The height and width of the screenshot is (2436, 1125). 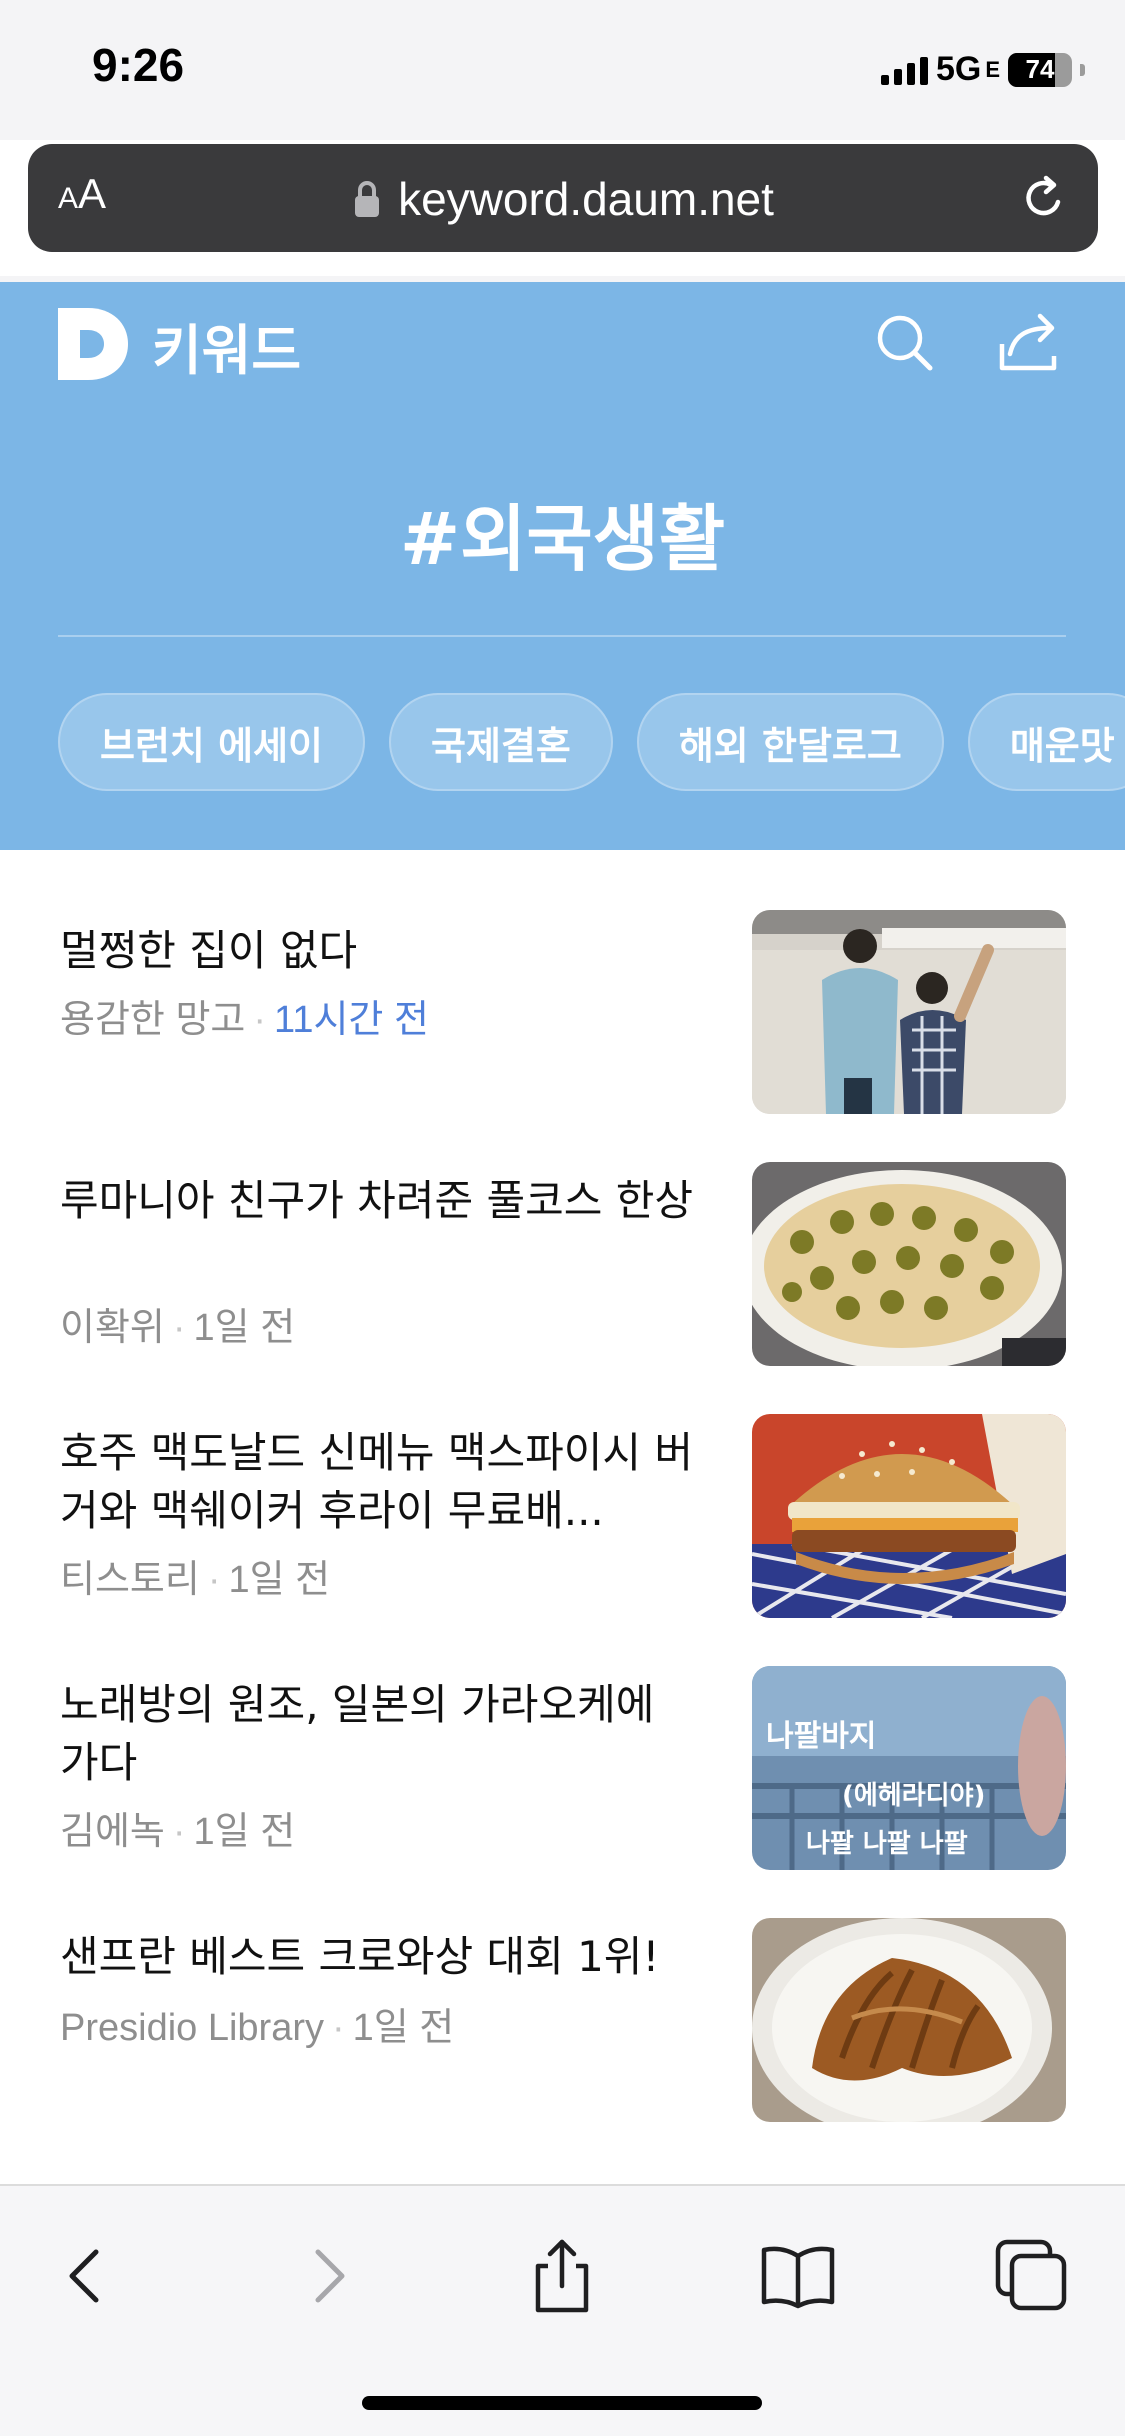 What do you see at coordinates (1082, 69) in the screenshot?
I see `battery-tip` at bounding box center [1082, 69].